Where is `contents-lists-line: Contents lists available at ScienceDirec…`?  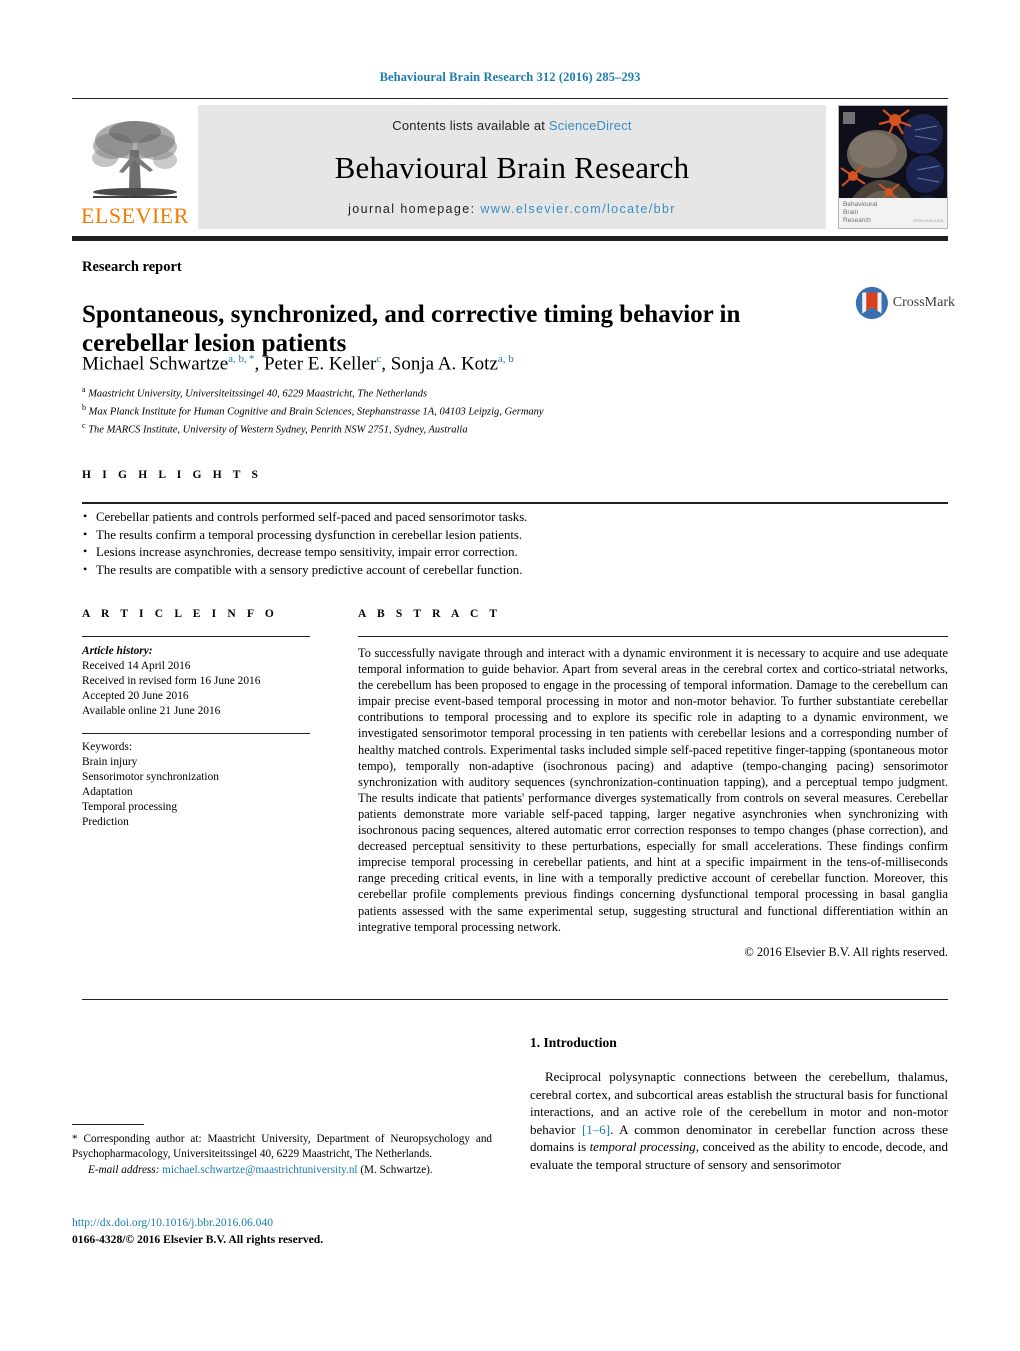
contents-lists-line: Contents lists available at ScienceDirec… is located at coordinates (511, 125).